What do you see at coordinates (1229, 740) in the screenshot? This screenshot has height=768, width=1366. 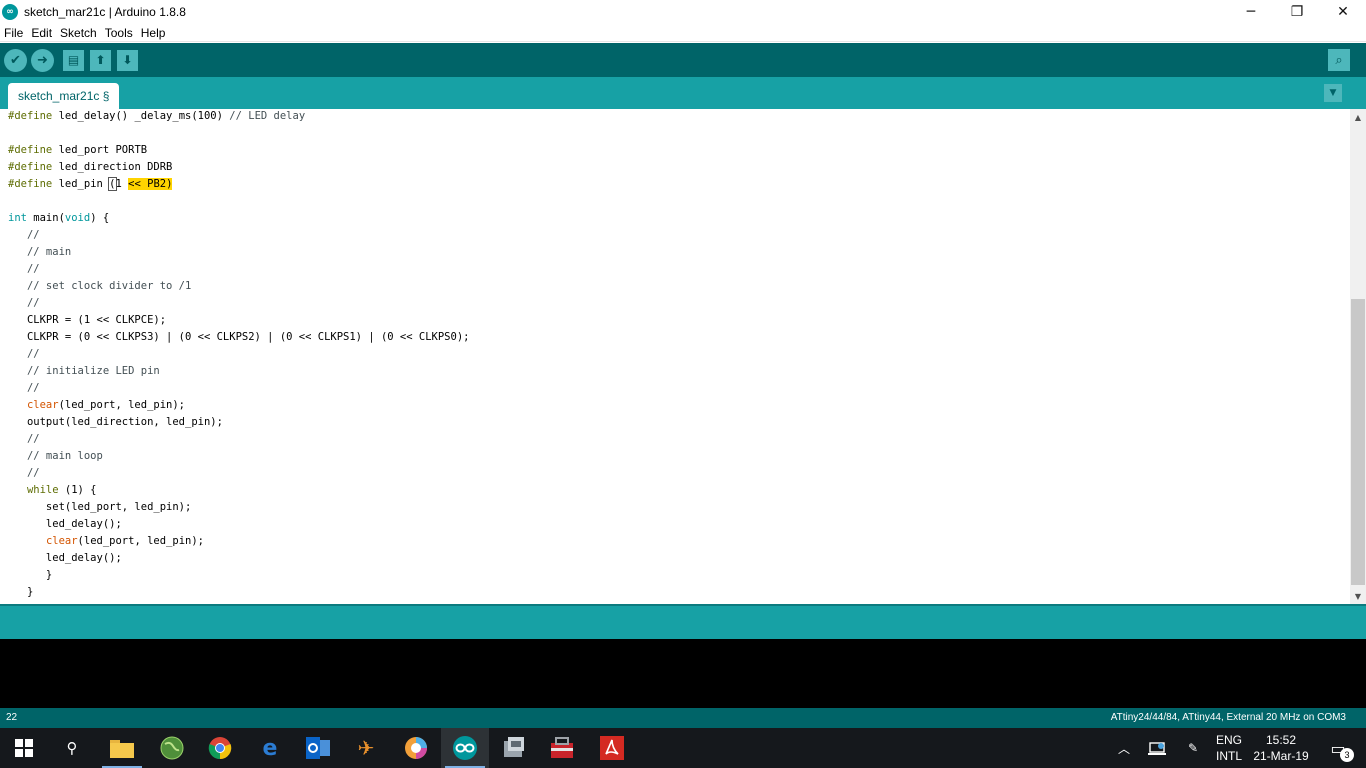 I see `language-code: ENG` at bounding box center [1229, 740].